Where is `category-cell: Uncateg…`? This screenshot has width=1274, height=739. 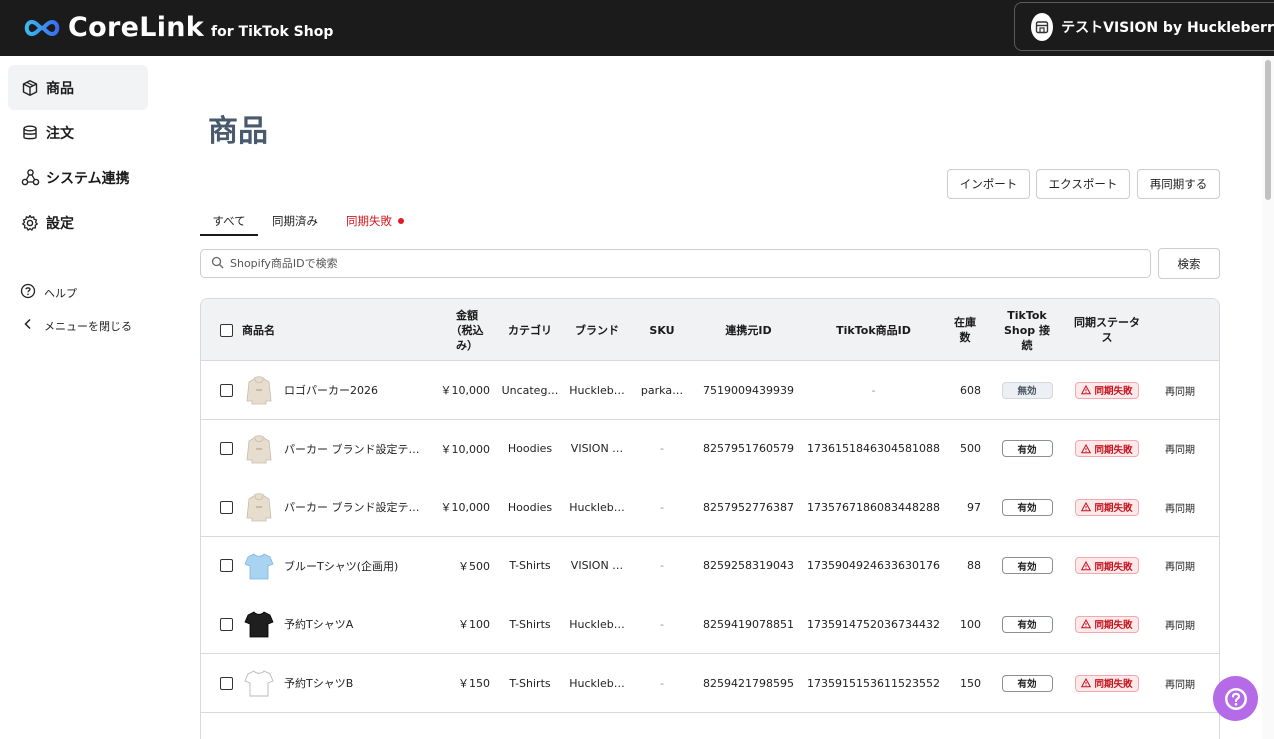 category-cell: Uncateg… is located at coordinates (530, 390).